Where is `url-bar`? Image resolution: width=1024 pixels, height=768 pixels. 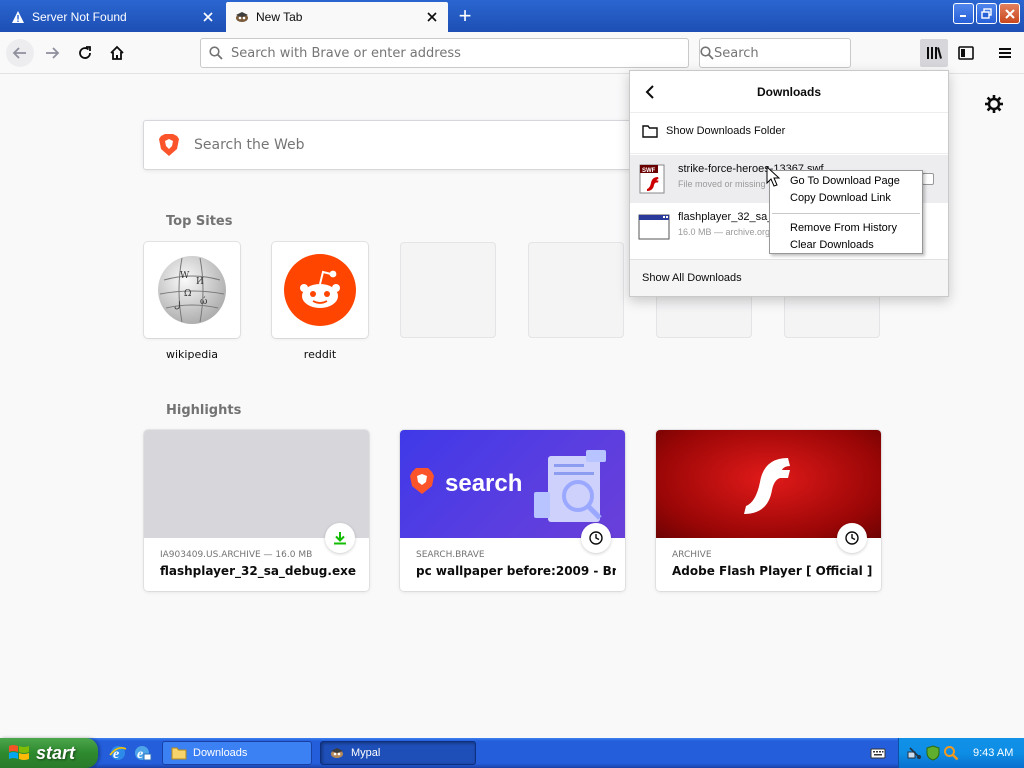 url-bar is located at coordinates (444, 53).